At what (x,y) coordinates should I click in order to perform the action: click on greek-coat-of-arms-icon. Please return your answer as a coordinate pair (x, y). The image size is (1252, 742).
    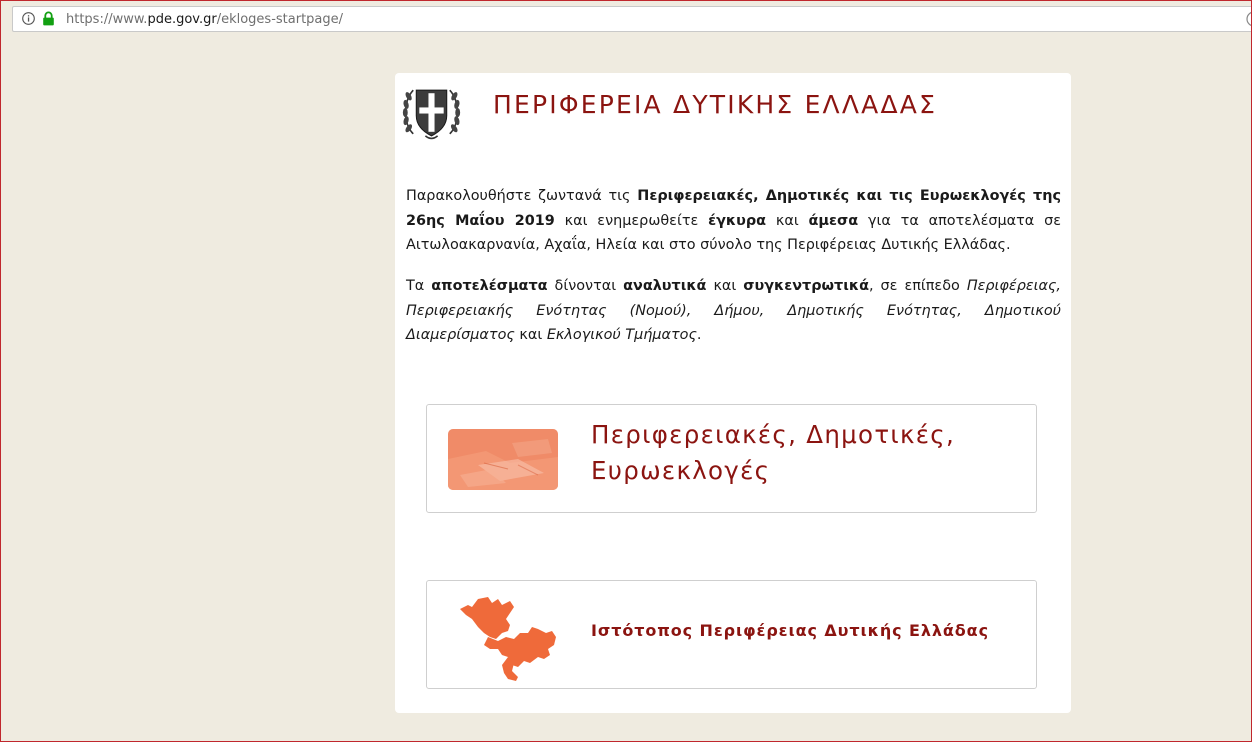
    Looking at the image, I should click on (431, 114).